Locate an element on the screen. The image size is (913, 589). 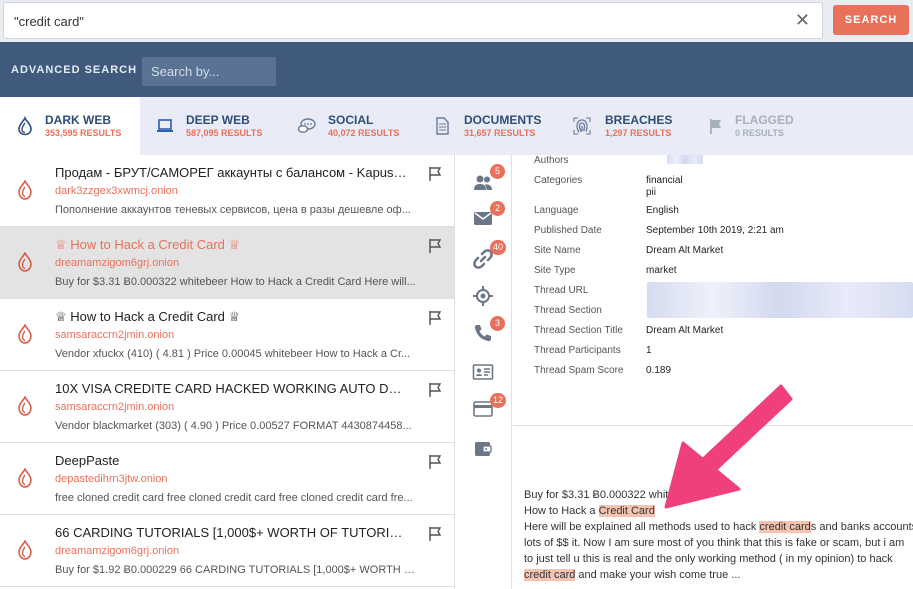
detail-key: Thread URL is located at coordinates (561, 290).